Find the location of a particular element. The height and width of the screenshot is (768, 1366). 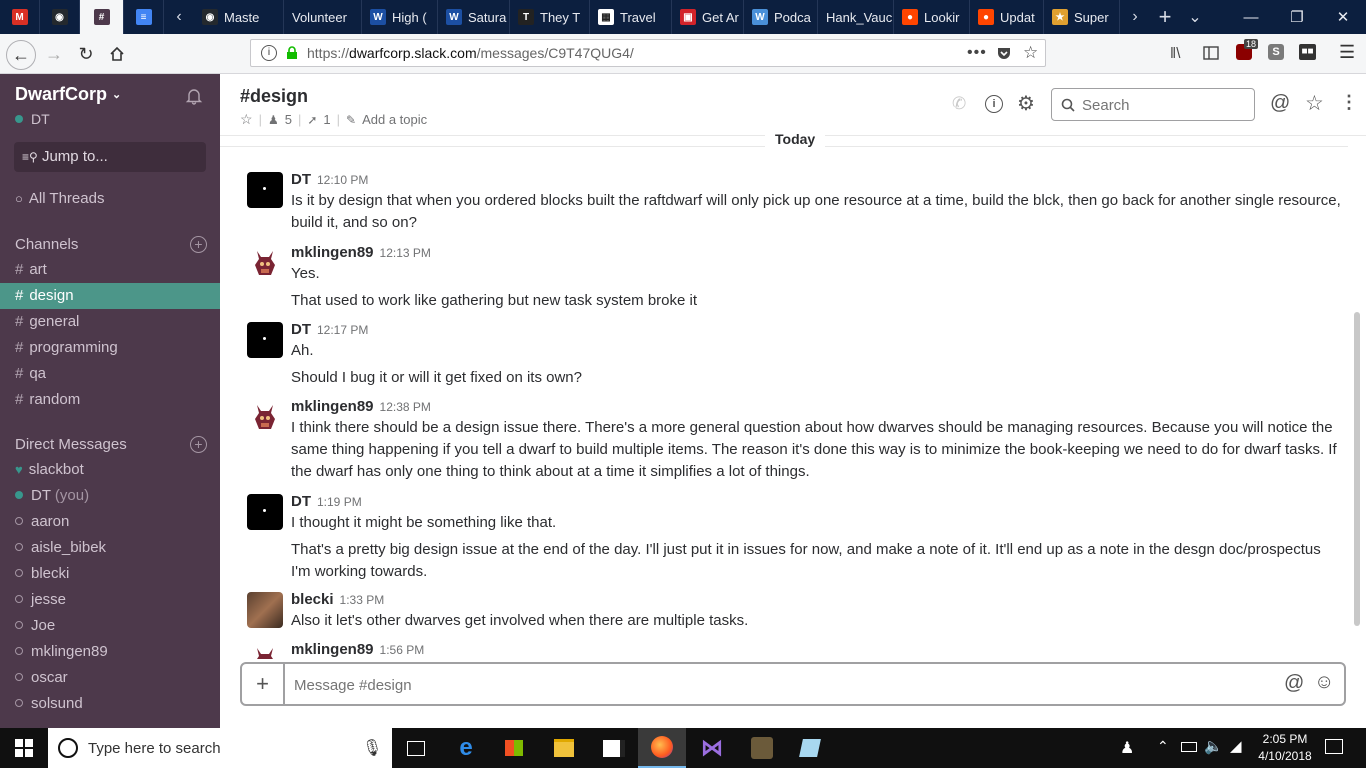

sidebar-dm-item: ♥ slackbot is located at coordinates (110, 470).